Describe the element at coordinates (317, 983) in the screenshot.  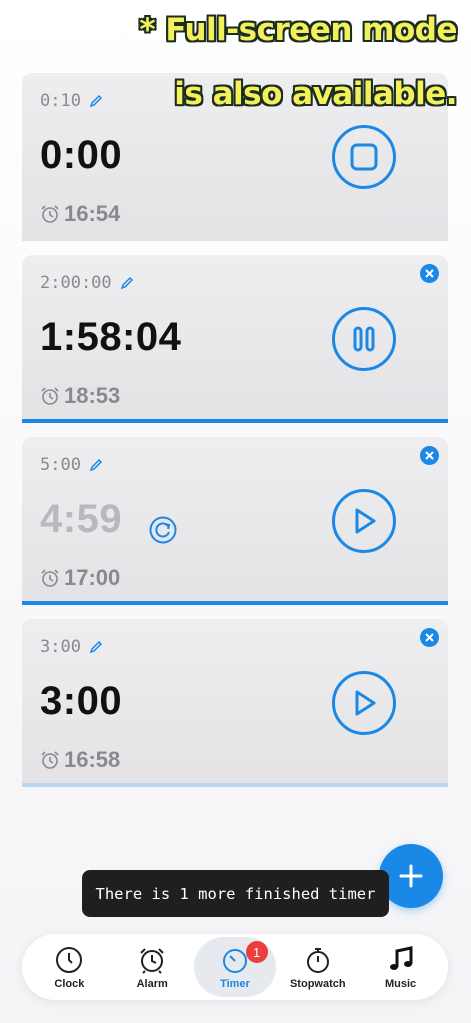
I see `tab-label: Stopwatch` at that location.